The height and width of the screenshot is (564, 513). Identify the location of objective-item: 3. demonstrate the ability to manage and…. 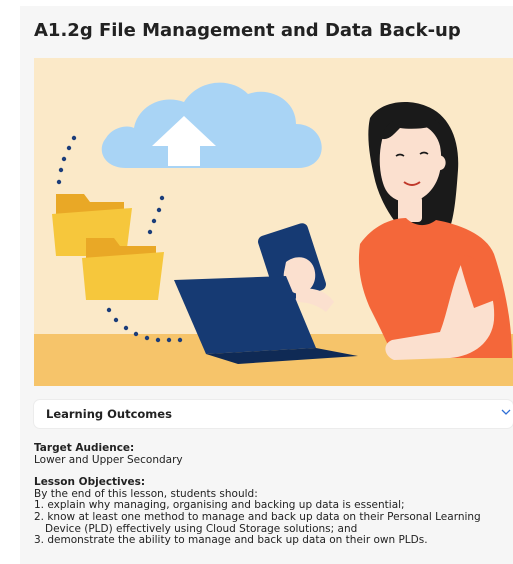
(231, 540).